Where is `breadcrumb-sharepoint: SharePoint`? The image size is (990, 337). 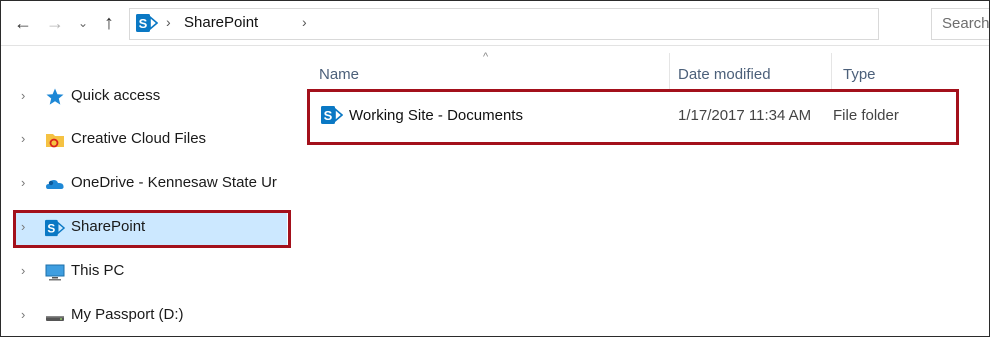
breadcrumb-sharepoint: SharePoint is located at coordinates (221, 22).